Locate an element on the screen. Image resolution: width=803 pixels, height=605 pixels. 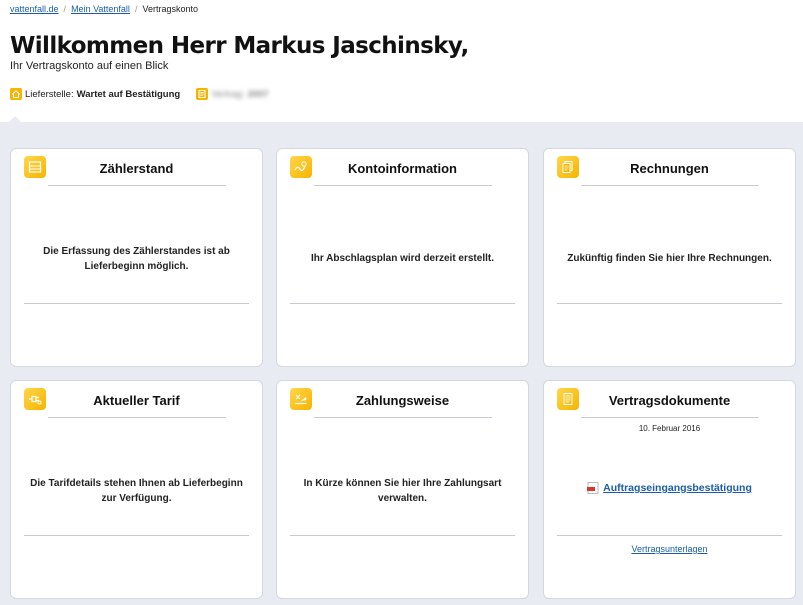
meter-reading-title: Zählerstand is located at coordinates (136, 168).